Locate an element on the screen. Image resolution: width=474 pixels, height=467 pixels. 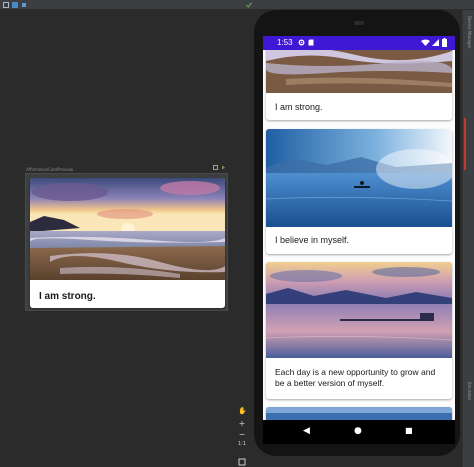
affirmation-card-2: I believe in myself. is located at coordinates (359, 191).